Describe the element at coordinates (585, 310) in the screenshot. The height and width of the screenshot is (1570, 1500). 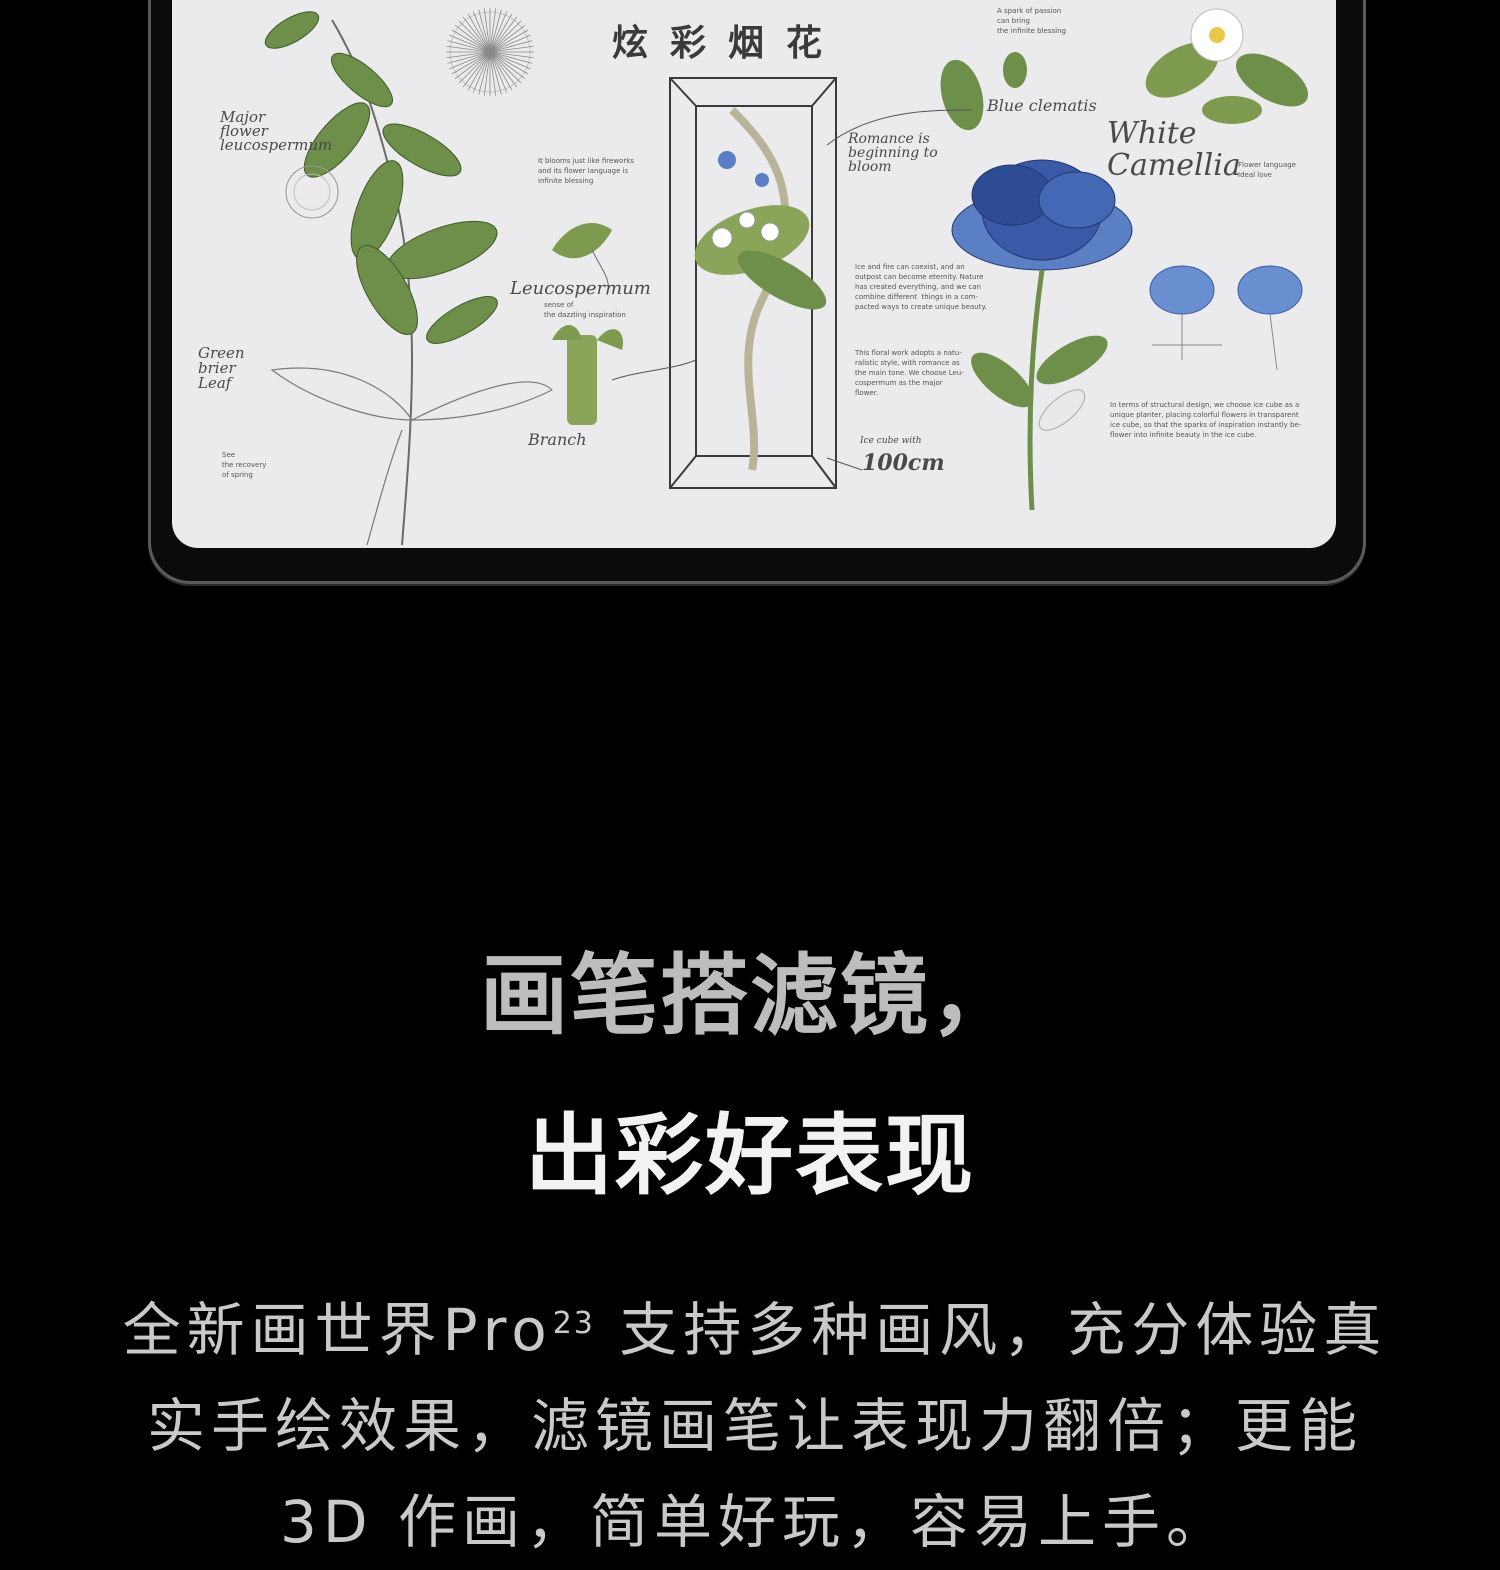
I see `note-leucospermum: sense of the dazzling inspiration` at that location.